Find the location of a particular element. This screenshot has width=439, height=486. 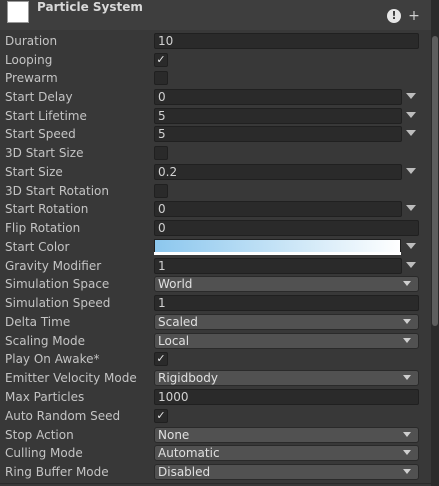

start-rotation-3d-label: 3D Start Rotation is located at coordinates (57, 191).